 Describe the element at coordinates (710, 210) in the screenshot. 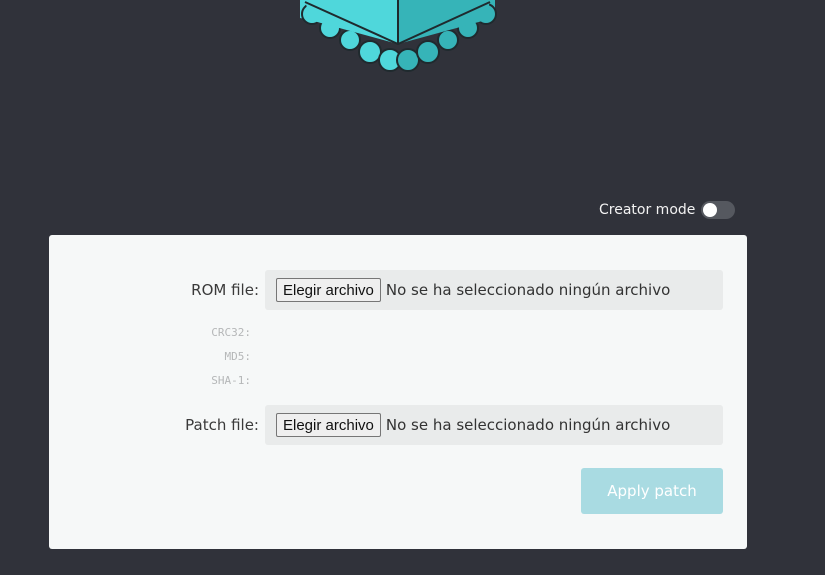

I see `toggle-knob` at that location.